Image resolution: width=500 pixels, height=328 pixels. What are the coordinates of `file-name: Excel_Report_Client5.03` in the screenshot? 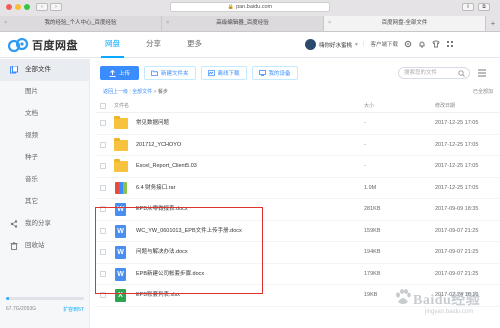 It's located at (166, 166).